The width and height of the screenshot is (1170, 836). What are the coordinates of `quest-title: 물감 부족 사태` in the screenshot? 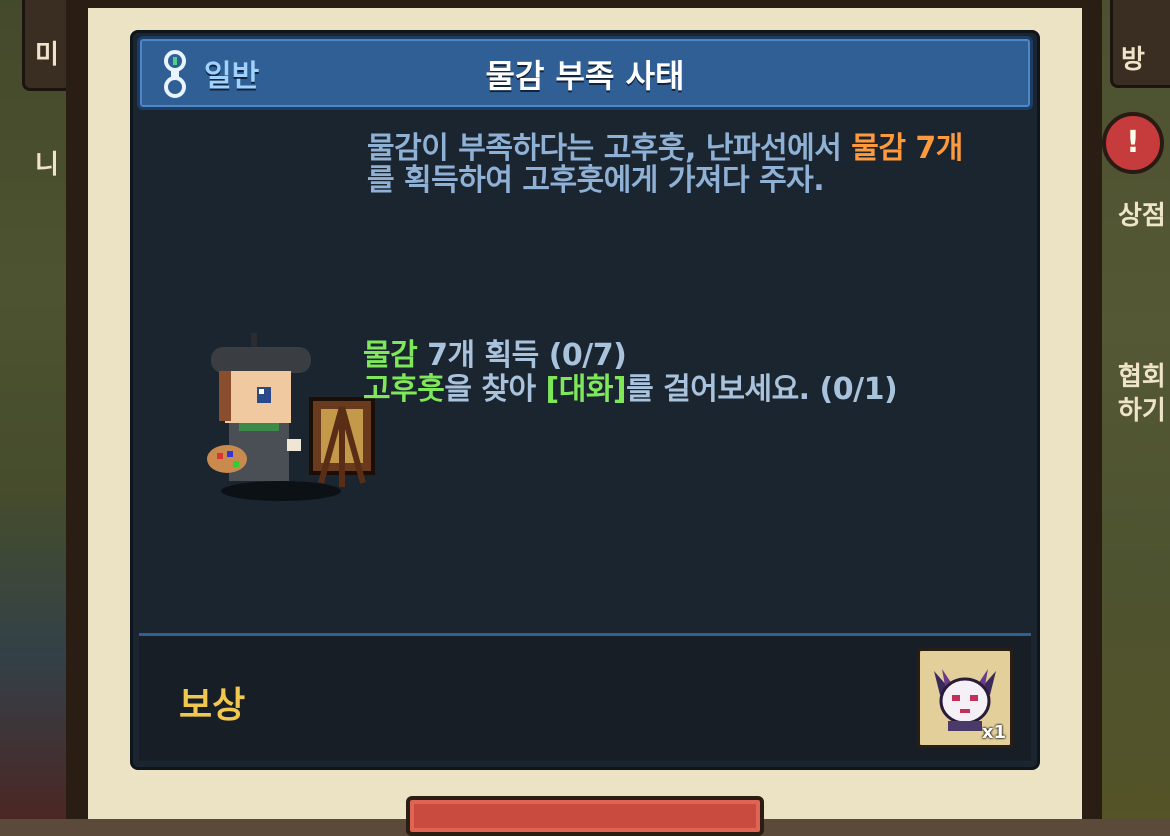 It's located at (585, 76).